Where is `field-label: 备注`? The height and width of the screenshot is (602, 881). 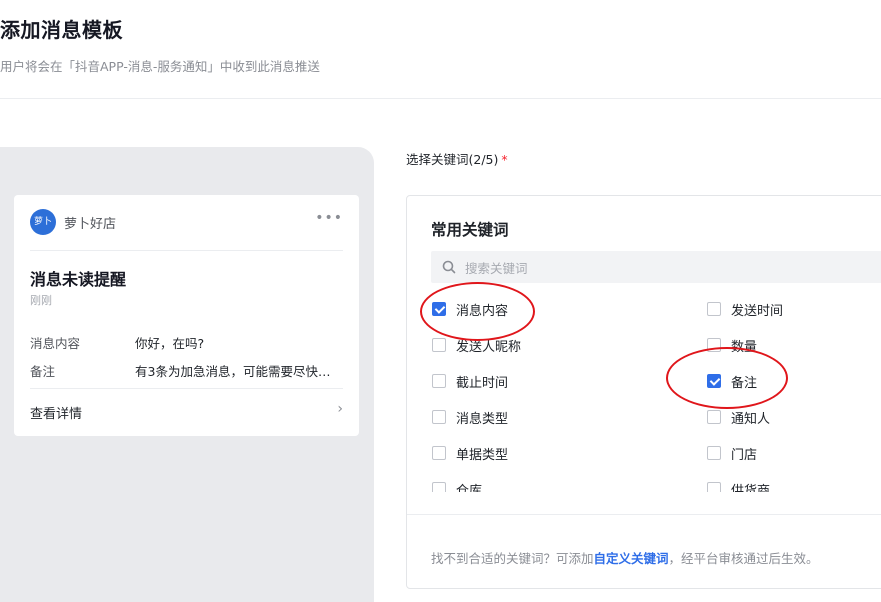
field-label: 备注 is located at coordinates (43, 371).